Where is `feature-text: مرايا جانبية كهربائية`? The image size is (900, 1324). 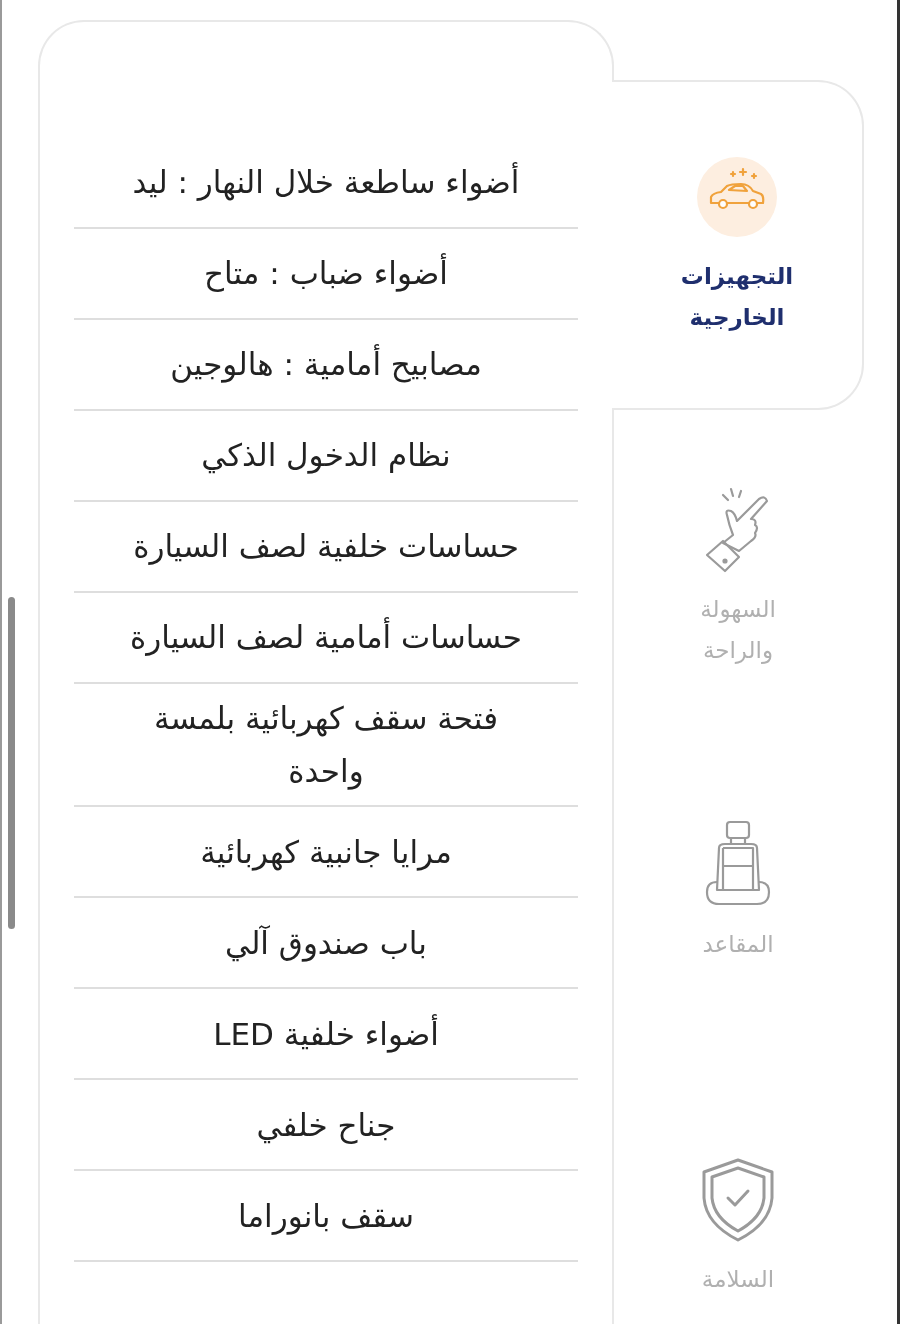 feature-text: مرايا جانبية كهربائية is located at coordinates (326, 852).